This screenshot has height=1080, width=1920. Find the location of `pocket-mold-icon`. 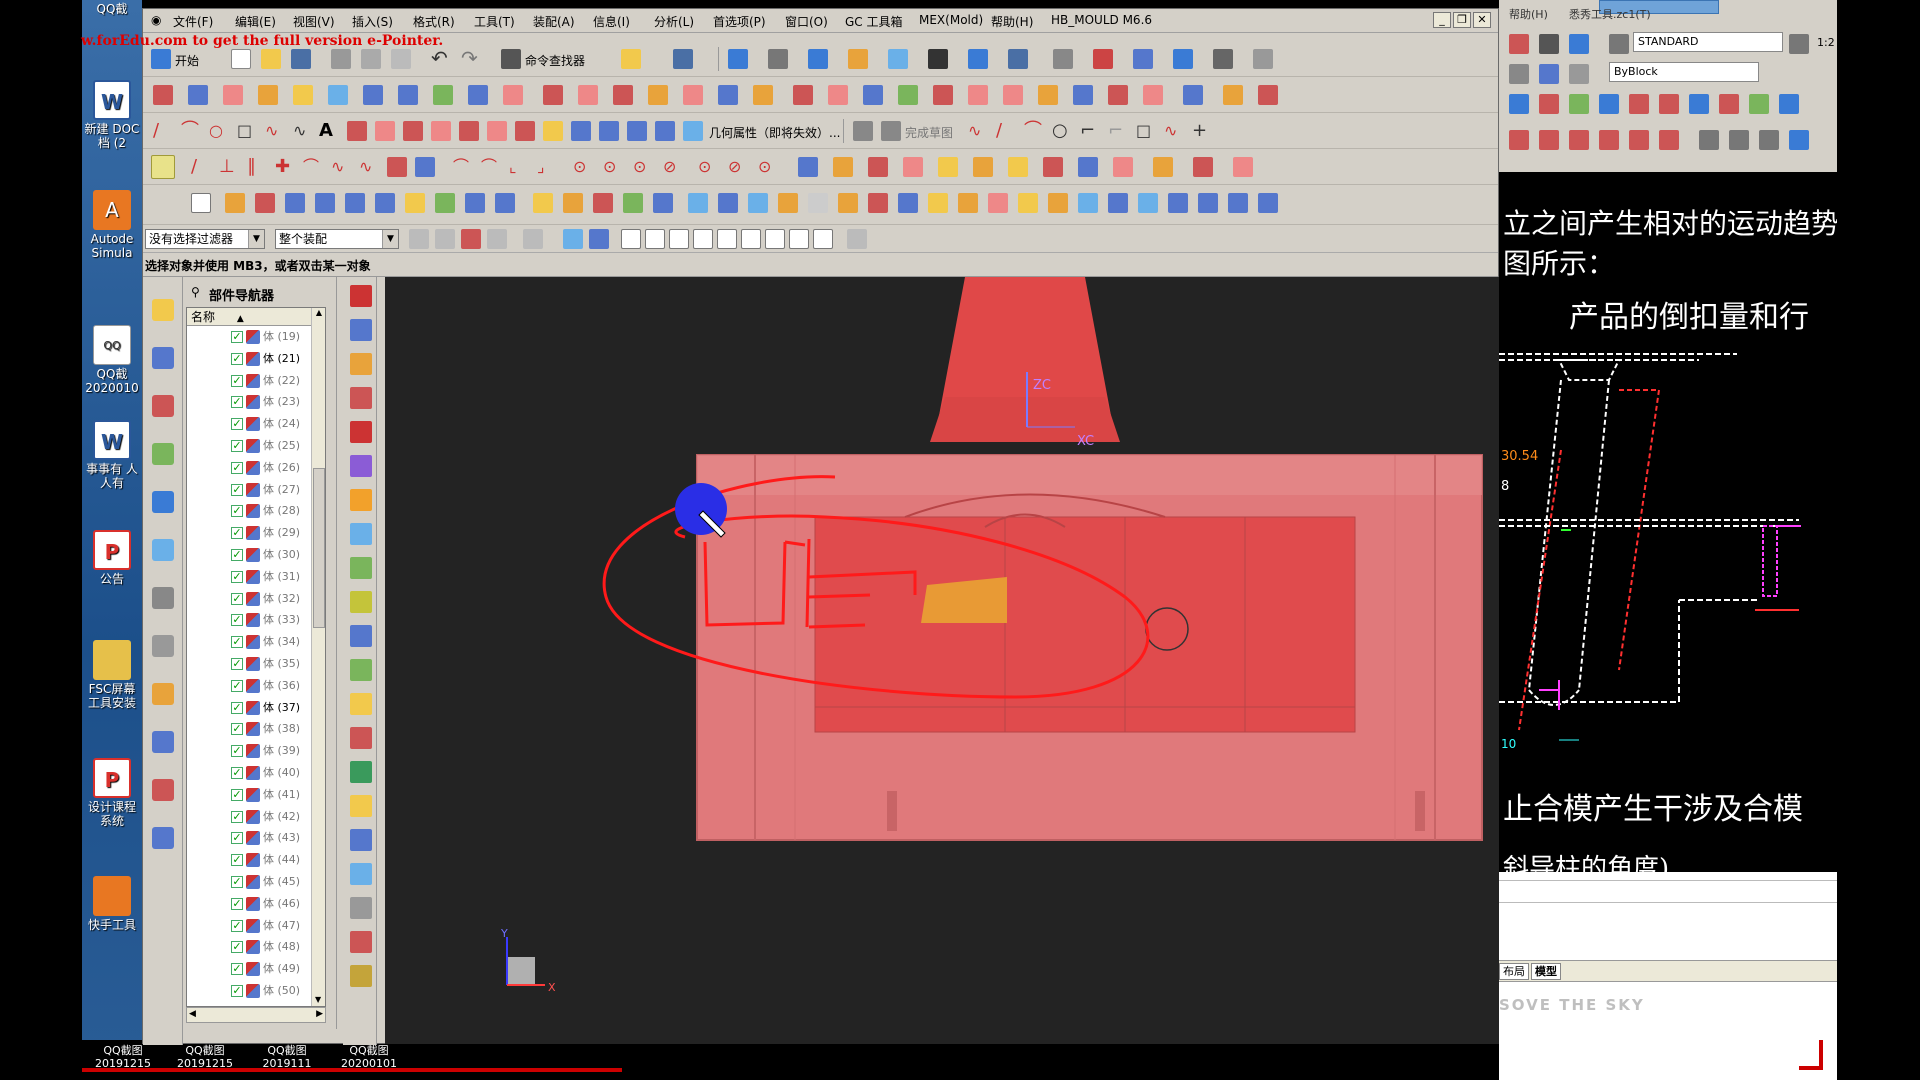

pocket-mold-icon is located at coordinates (788, 203).